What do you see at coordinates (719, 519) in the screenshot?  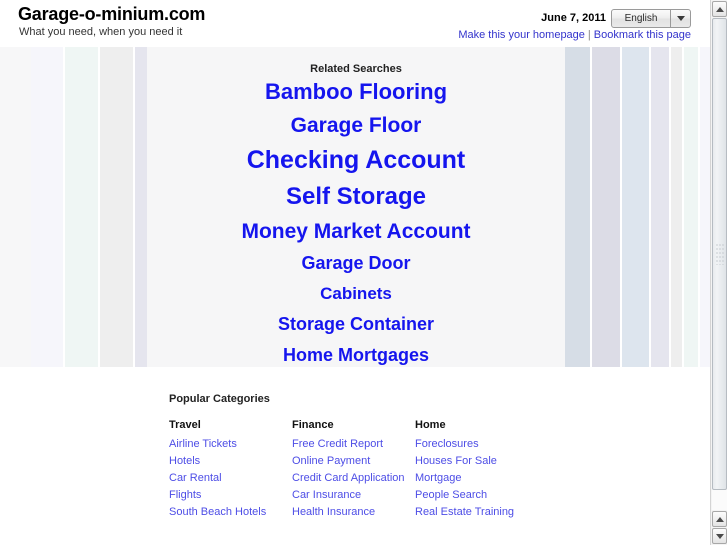 I see `triangle-up-icon-bottom` at bounding box center [719, 519].